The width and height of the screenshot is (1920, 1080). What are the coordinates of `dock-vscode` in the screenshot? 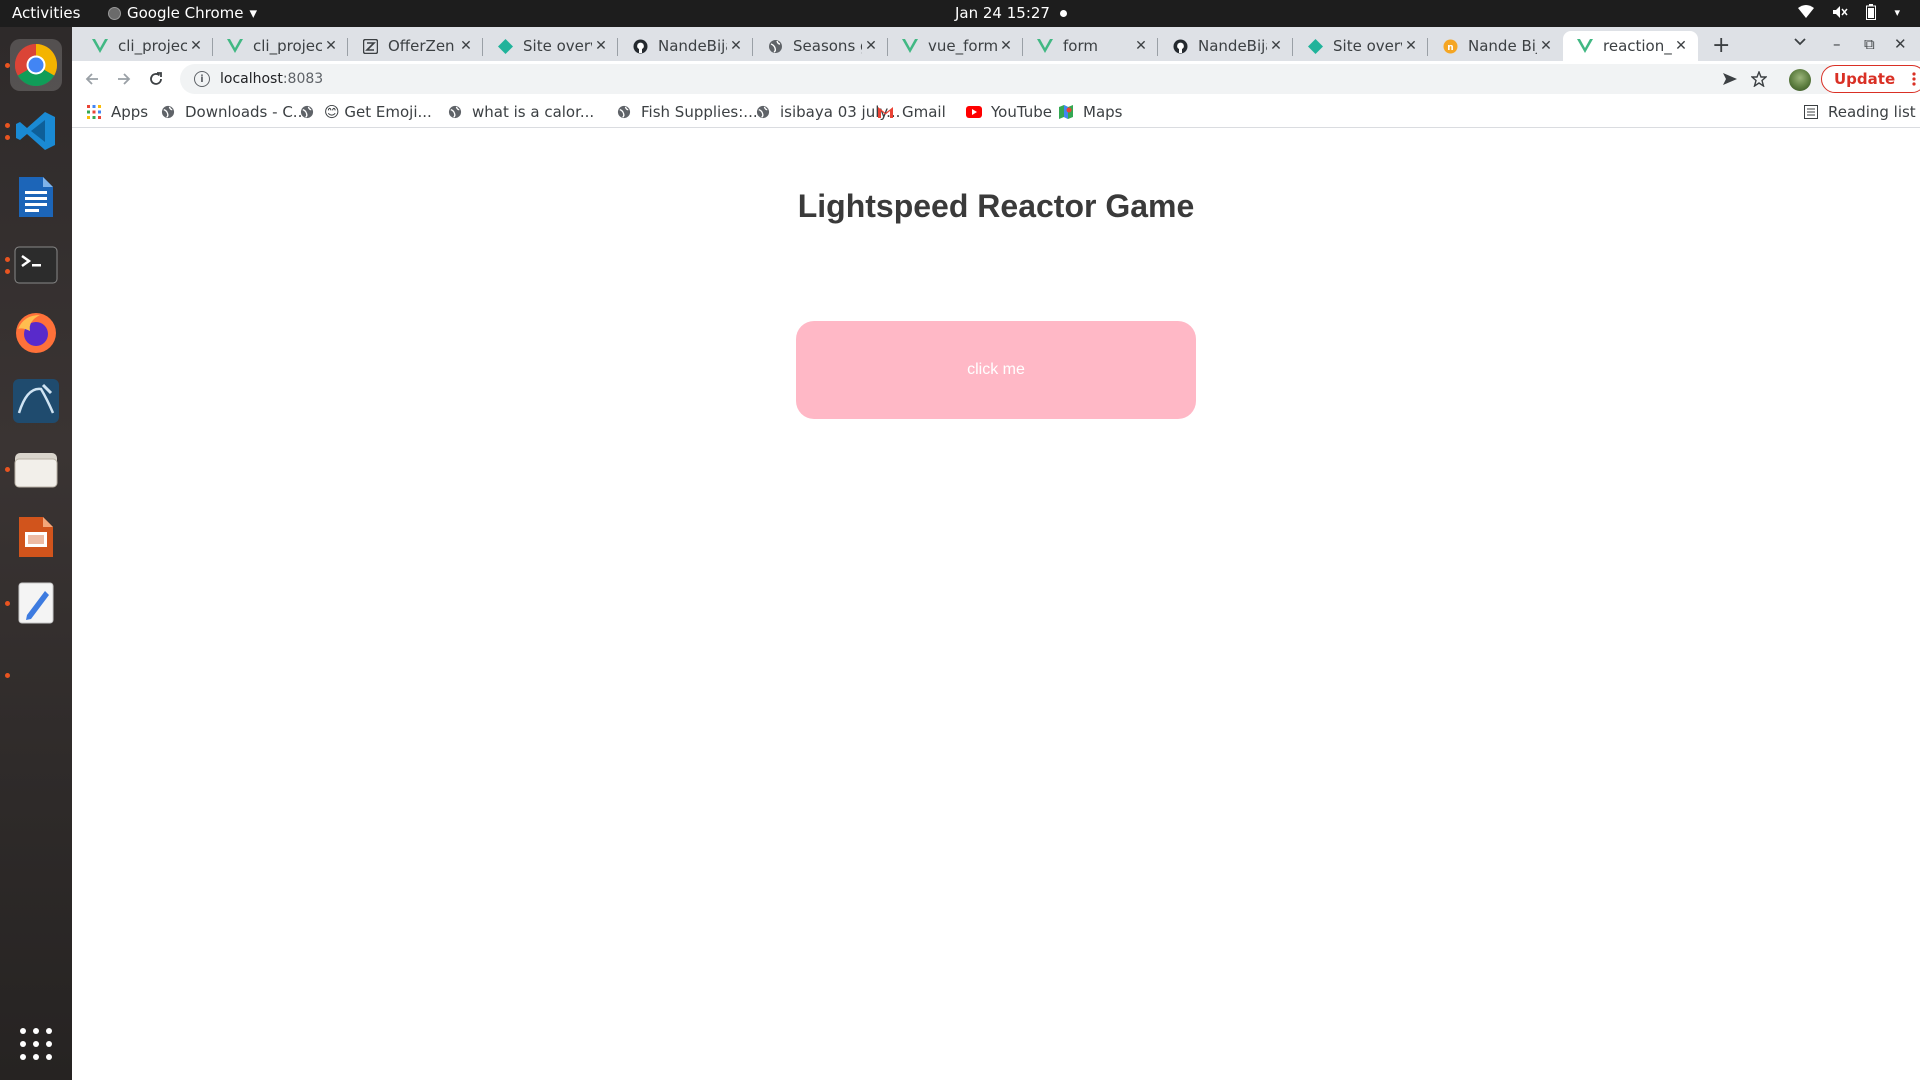 It's located at (36, 131).